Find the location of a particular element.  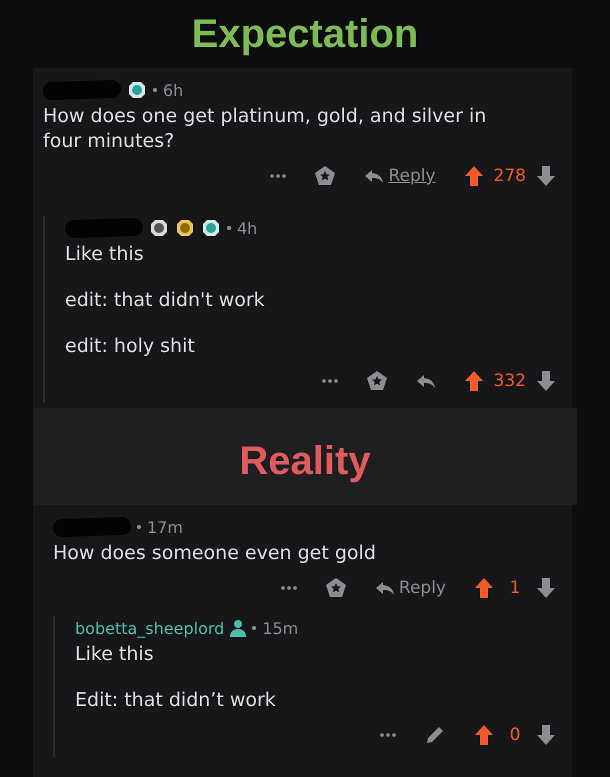

vote-count: 278 is located at coordinates (510, 176).